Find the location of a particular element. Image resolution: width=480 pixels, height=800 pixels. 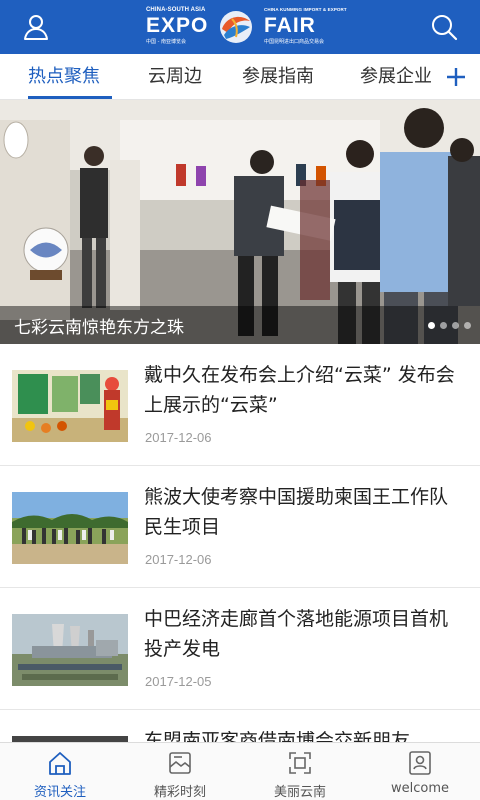

news-date: 2017-12-05 is located at coordinates (178, 681).